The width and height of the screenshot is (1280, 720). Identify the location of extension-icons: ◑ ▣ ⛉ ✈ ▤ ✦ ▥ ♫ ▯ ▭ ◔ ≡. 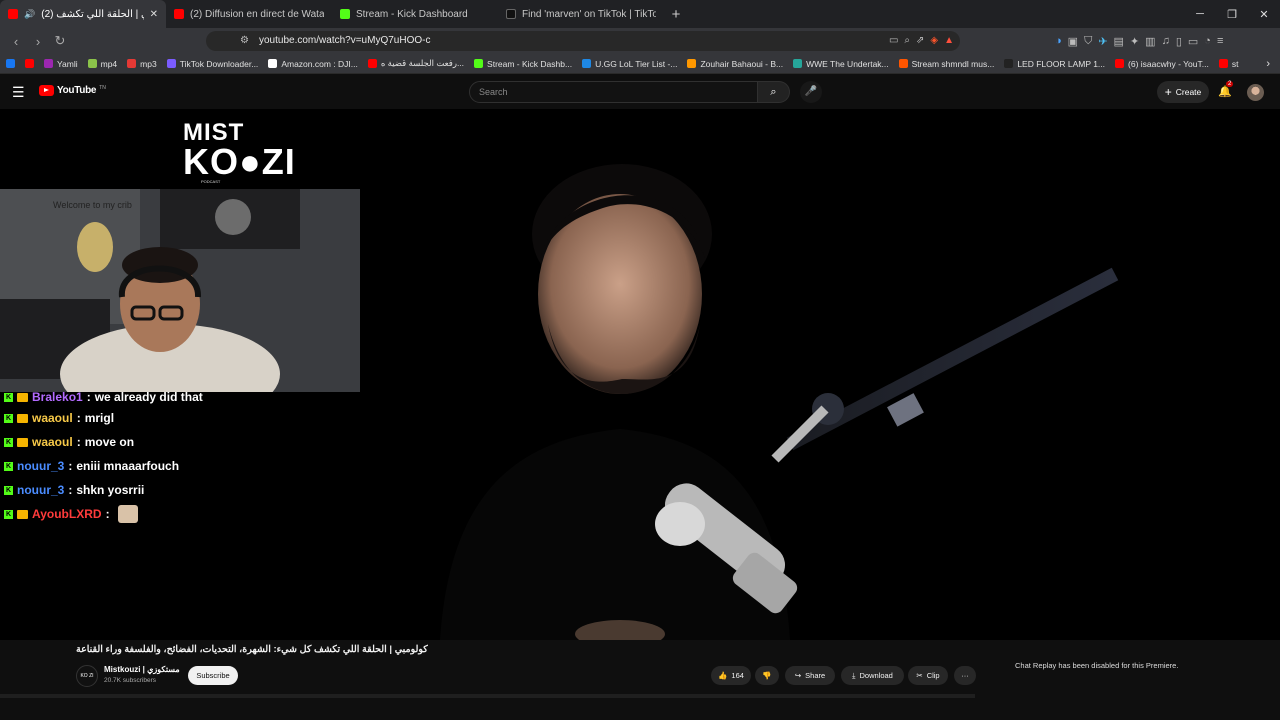
(1139, 41).